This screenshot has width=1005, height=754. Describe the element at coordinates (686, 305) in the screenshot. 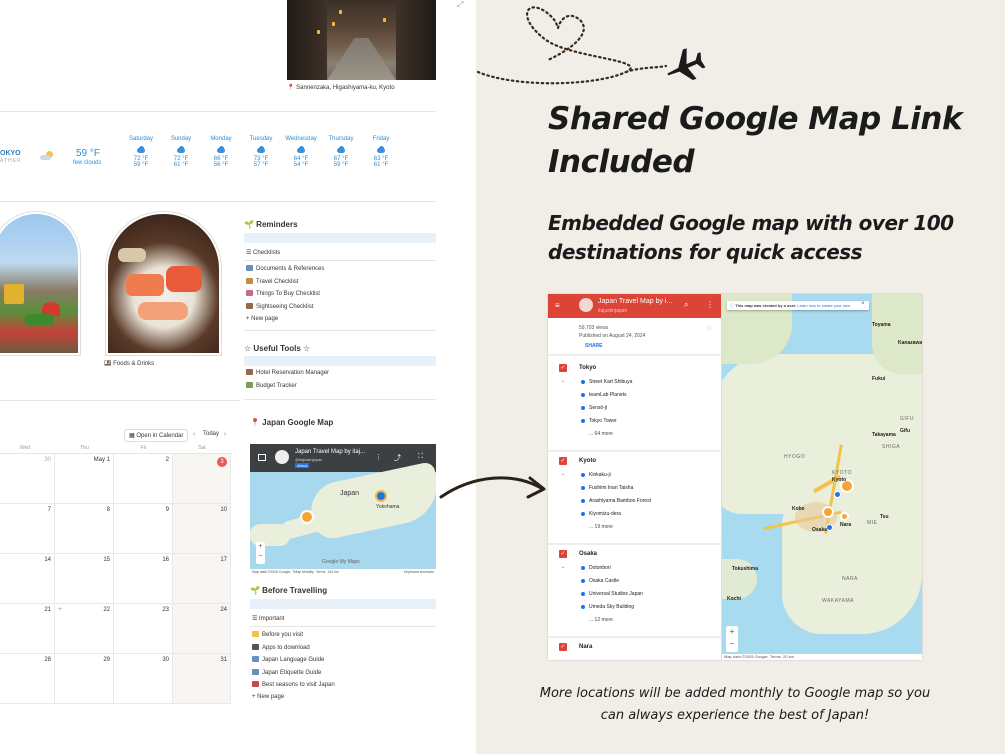

I see `search-icon: ⌕` at that location.